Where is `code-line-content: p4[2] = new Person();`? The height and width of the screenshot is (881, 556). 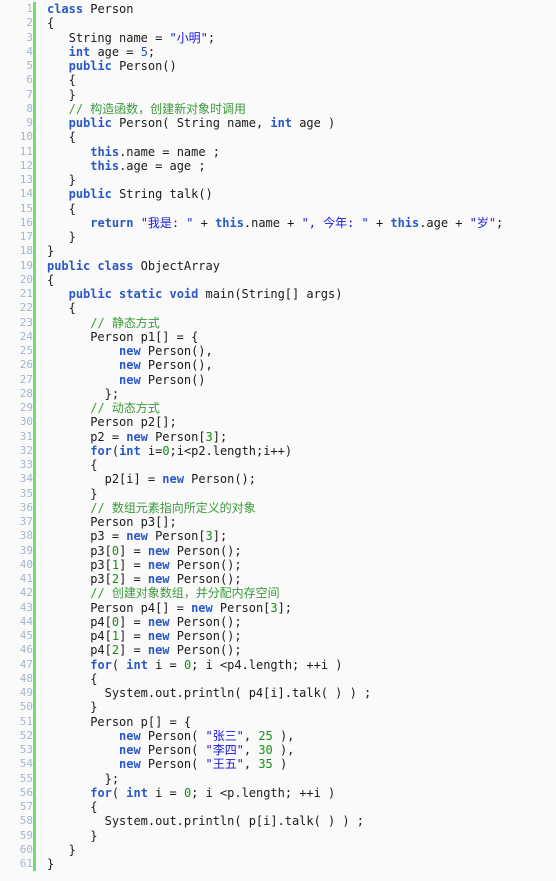
code-line-content: p4[2] = new Person(); is located at coordinates (301, 650).